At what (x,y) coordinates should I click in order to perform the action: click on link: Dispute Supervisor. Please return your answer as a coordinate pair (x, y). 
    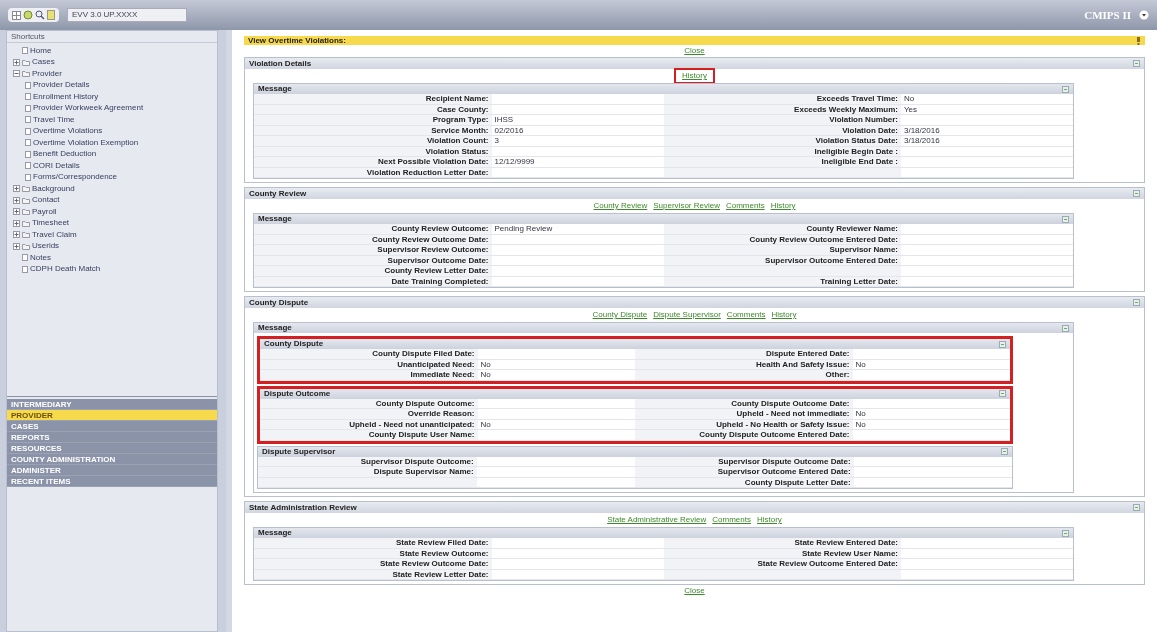
    Looking at the image, I should click on (687, 315).